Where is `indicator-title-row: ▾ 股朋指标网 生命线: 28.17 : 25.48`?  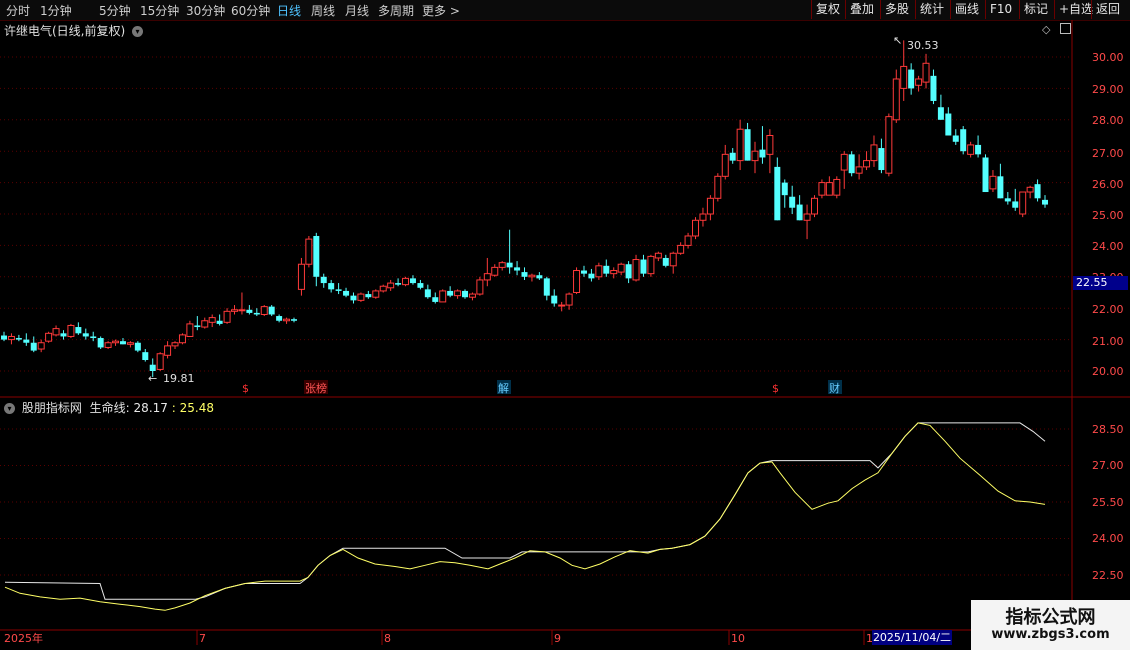 indicator-title-row: ▾ 股朋指标网 生命线: 28.17 : 25.48 is located at coordinates (109, 407).